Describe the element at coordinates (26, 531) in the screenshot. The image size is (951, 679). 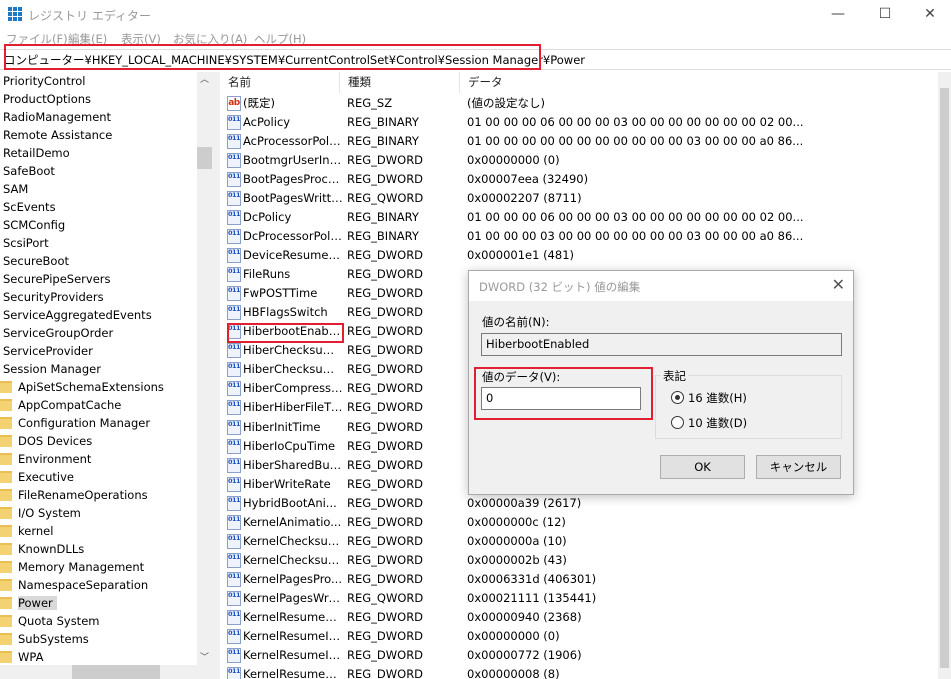
I see `tree-item: kernel` at that location.